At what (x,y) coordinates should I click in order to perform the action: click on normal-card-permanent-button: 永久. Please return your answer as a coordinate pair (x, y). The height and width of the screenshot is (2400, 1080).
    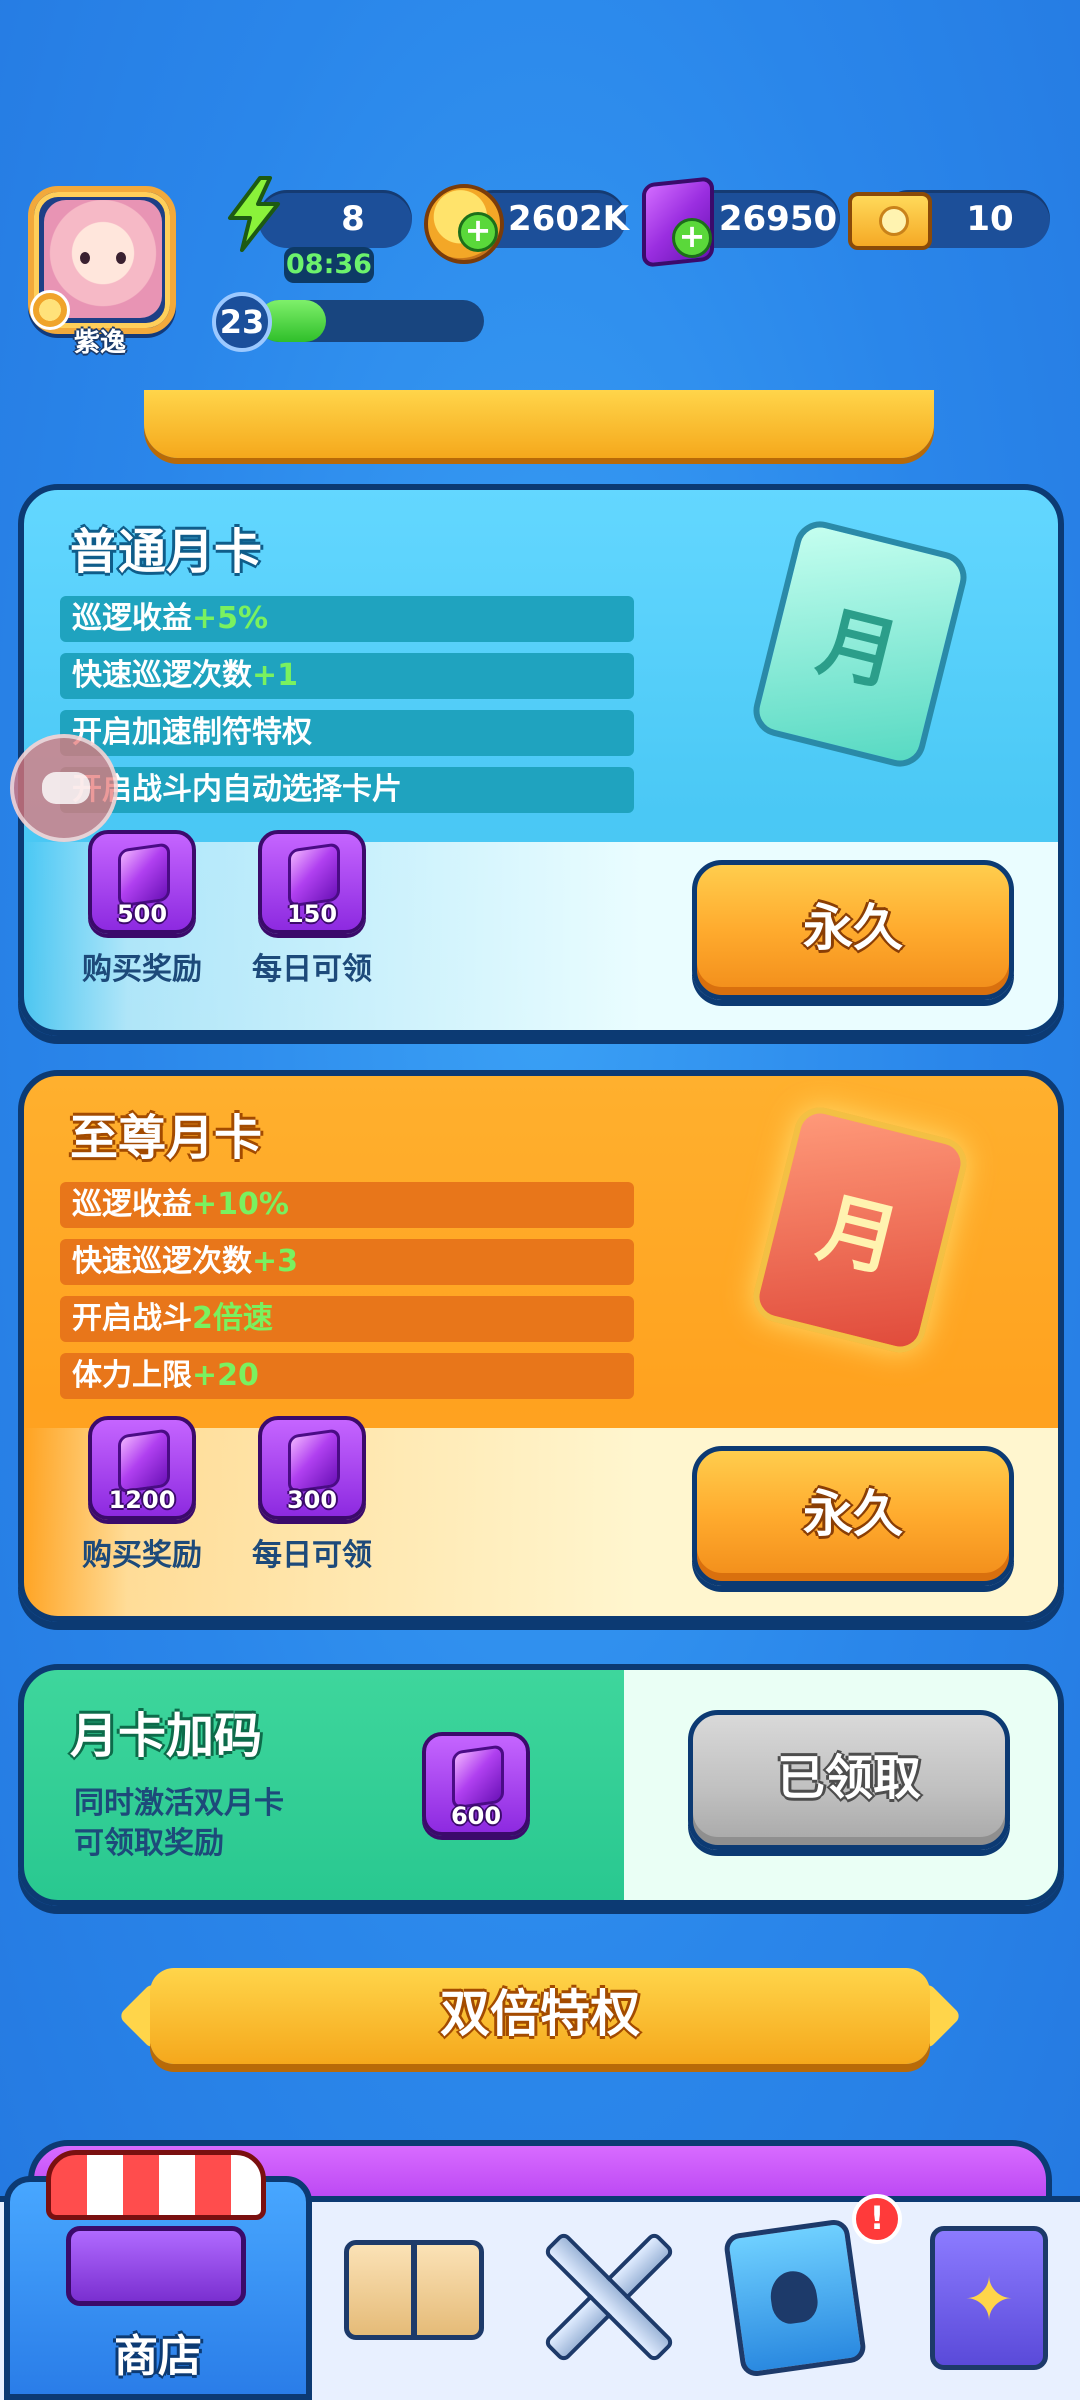
    Looking at the image, I should click on (853, 930).